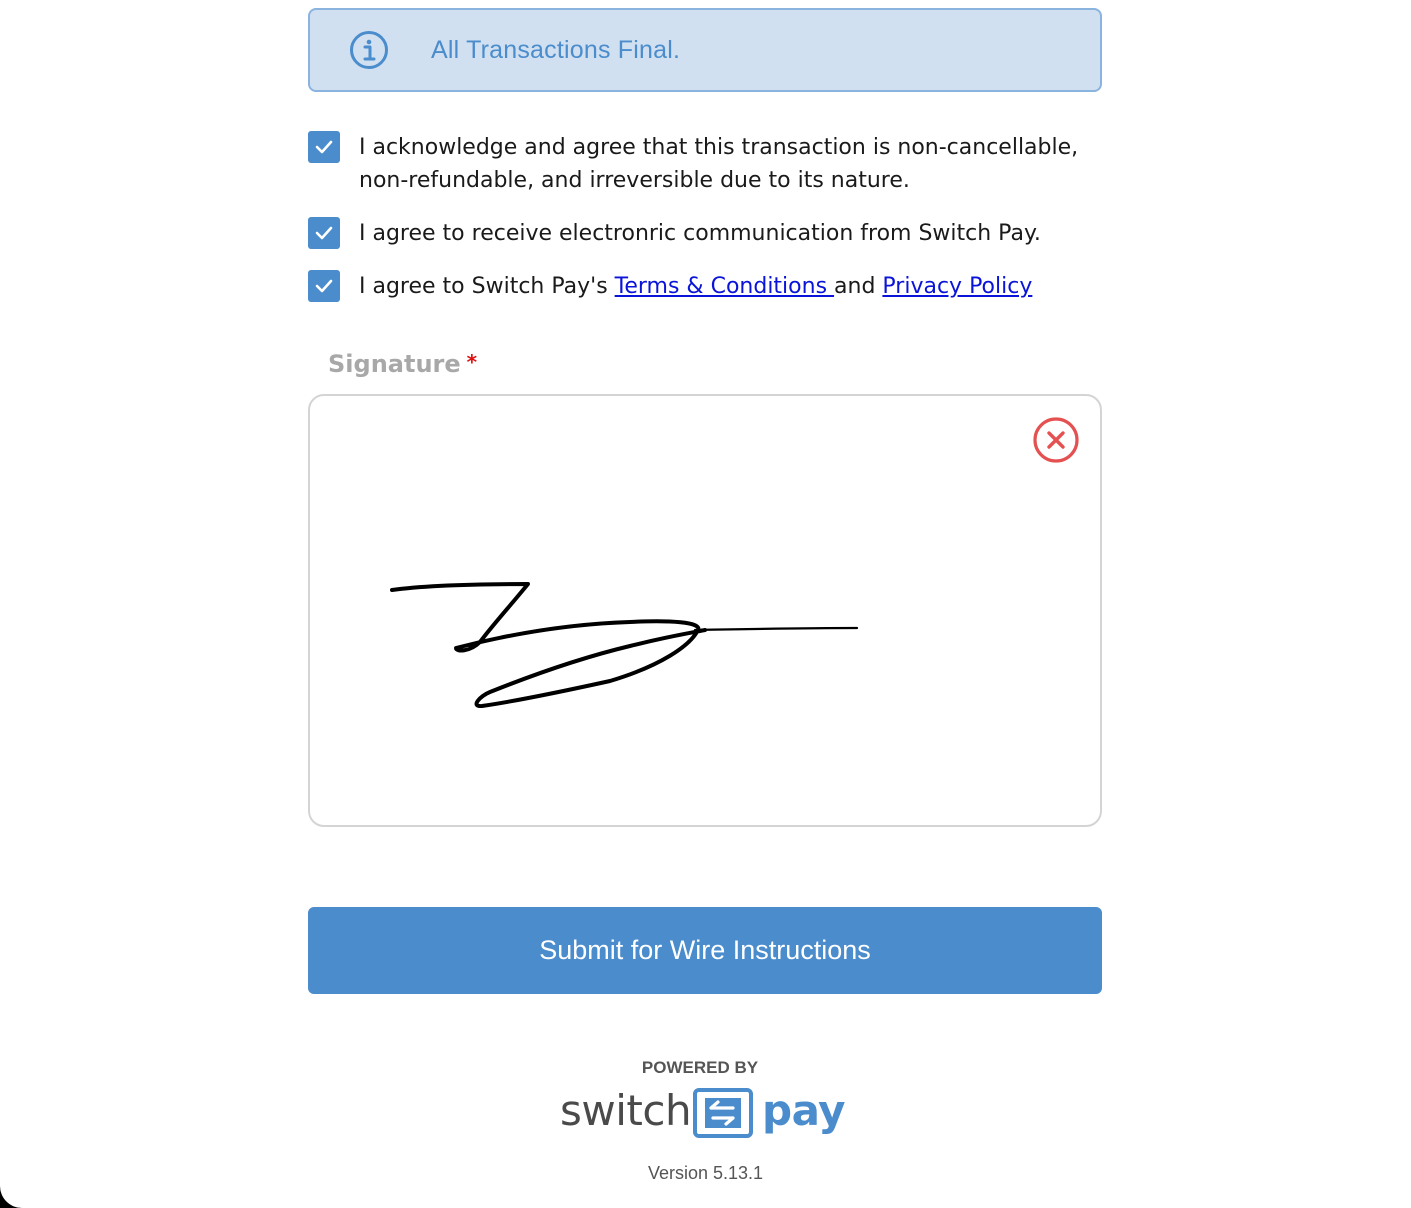 The image size is (1411, 1208). Describe the element at coordinates (556, 50) in the screenshot. I see `banner-text: All Transactions Final.` at that location.